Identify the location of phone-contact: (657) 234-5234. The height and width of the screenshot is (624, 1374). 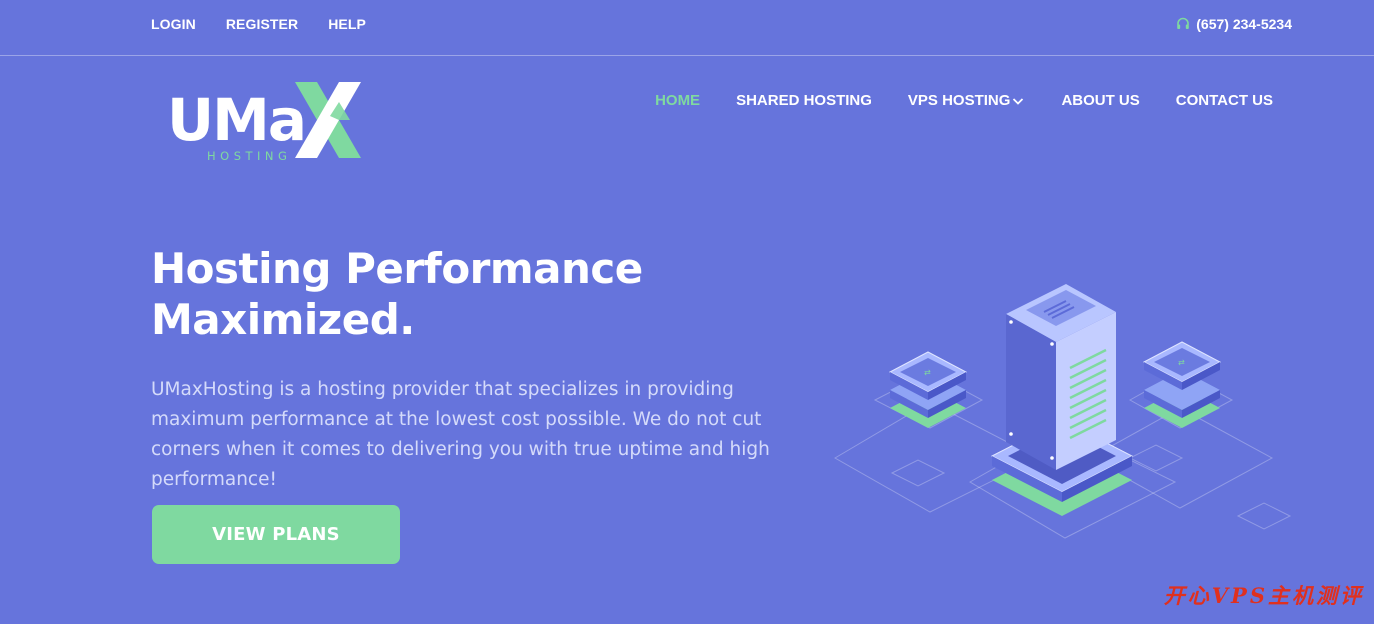
(1234, 24).